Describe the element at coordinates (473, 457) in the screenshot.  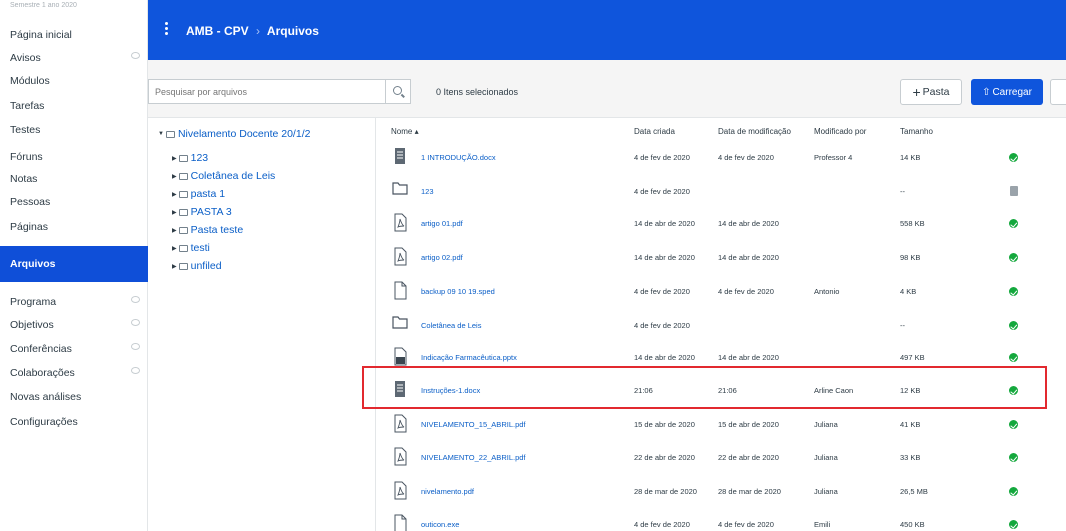
I see `file-name-link: NIVELAMENTO_22_ABRIL.pdf` at that location.